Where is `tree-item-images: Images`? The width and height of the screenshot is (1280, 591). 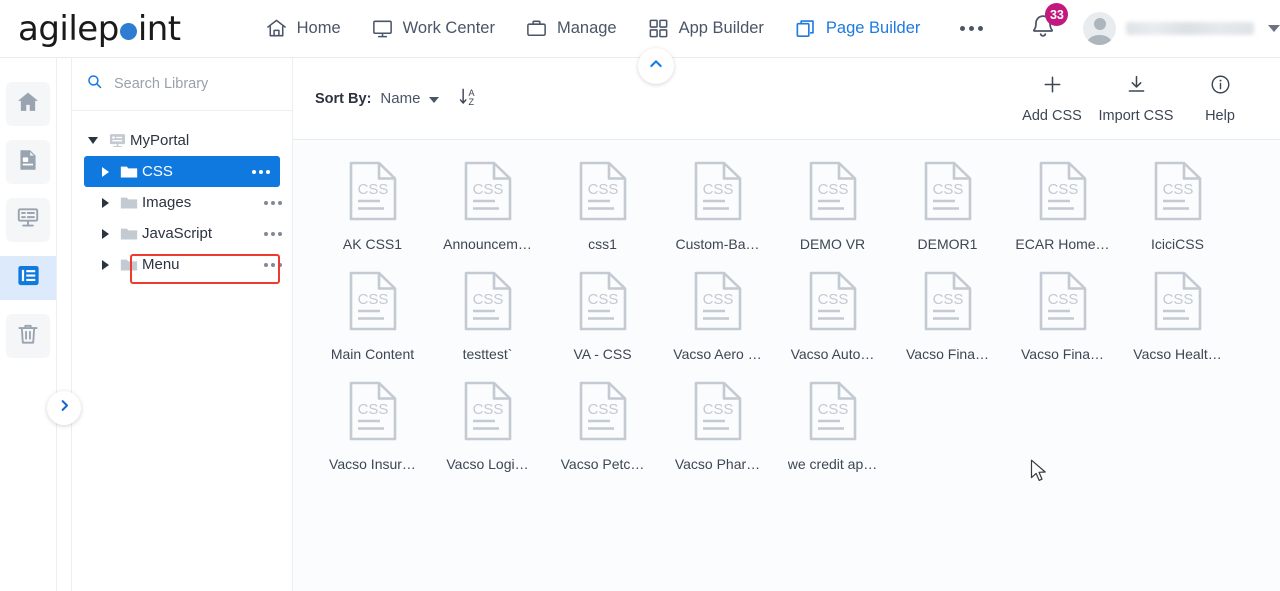 tree-item-images: Images is located at coordinates (182, 202).